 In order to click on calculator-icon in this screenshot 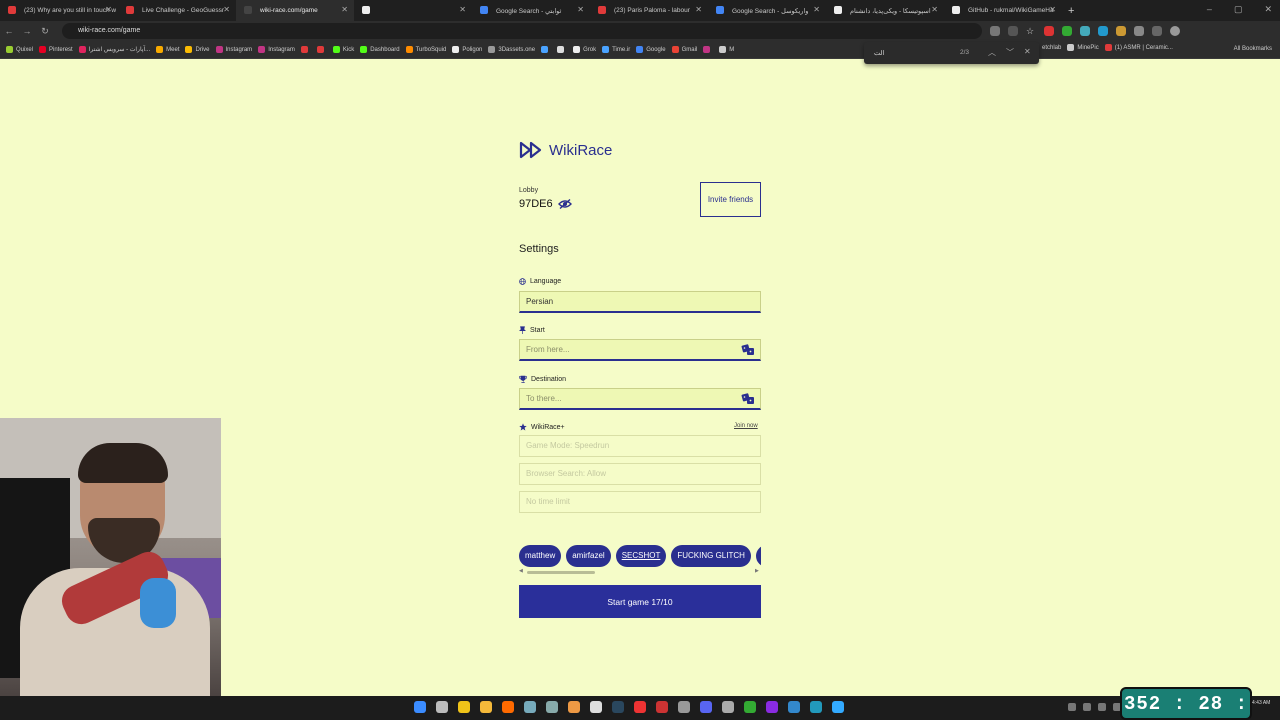, I will do `click(684, 707)`.